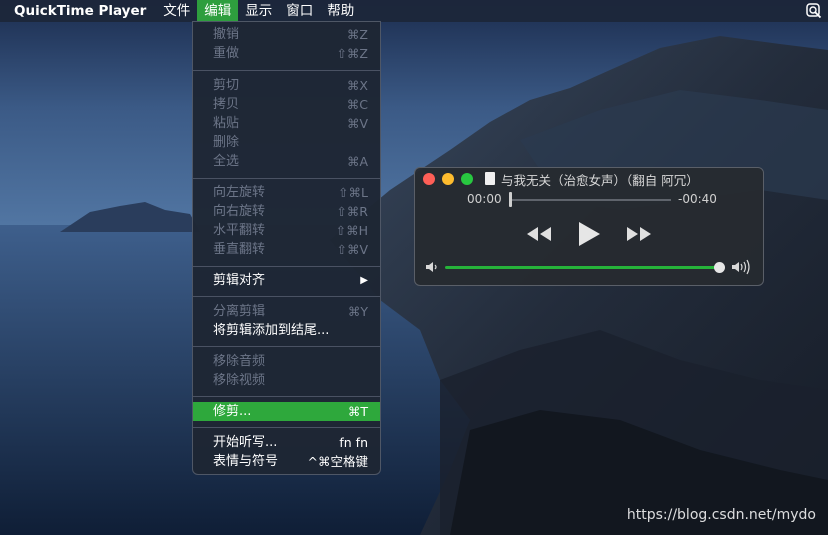  I want to click on play-icon, so click(589, 234).